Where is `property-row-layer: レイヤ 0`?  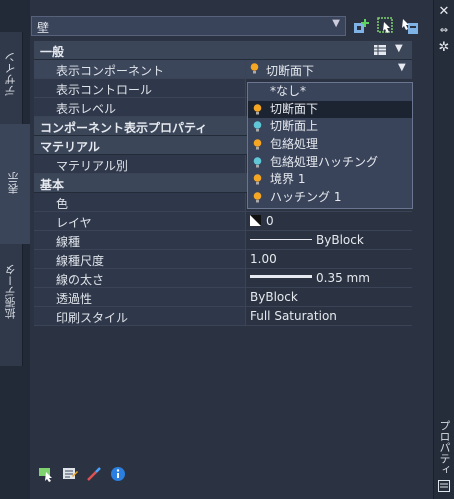 property-row-layer: レイヤ 0 is located at coordinates (223, 221).